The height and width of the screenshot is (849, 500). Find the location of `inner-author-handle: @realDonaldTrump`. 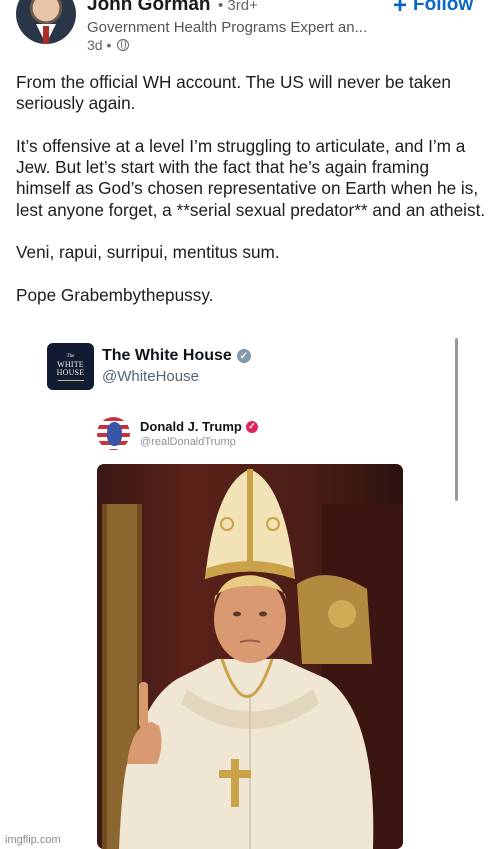

inner-author-handle: @realDonaldTrump is located at coordinates (188, 442).